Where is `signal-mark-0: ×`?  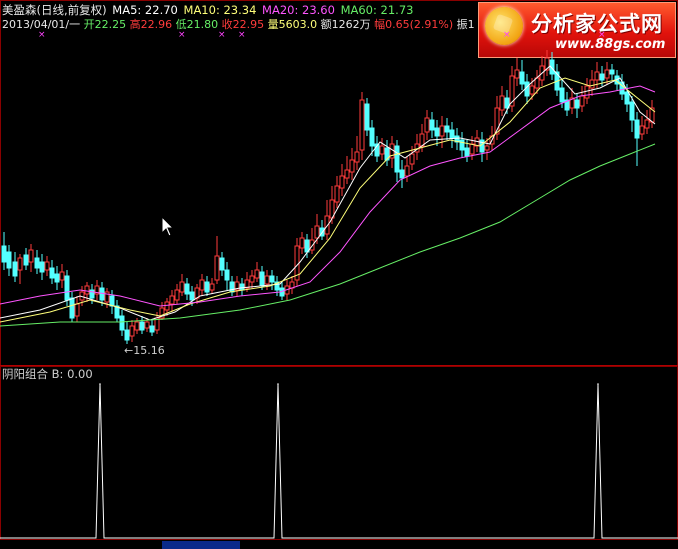 signal-mark-0: × is located at coordinates (42, 35).